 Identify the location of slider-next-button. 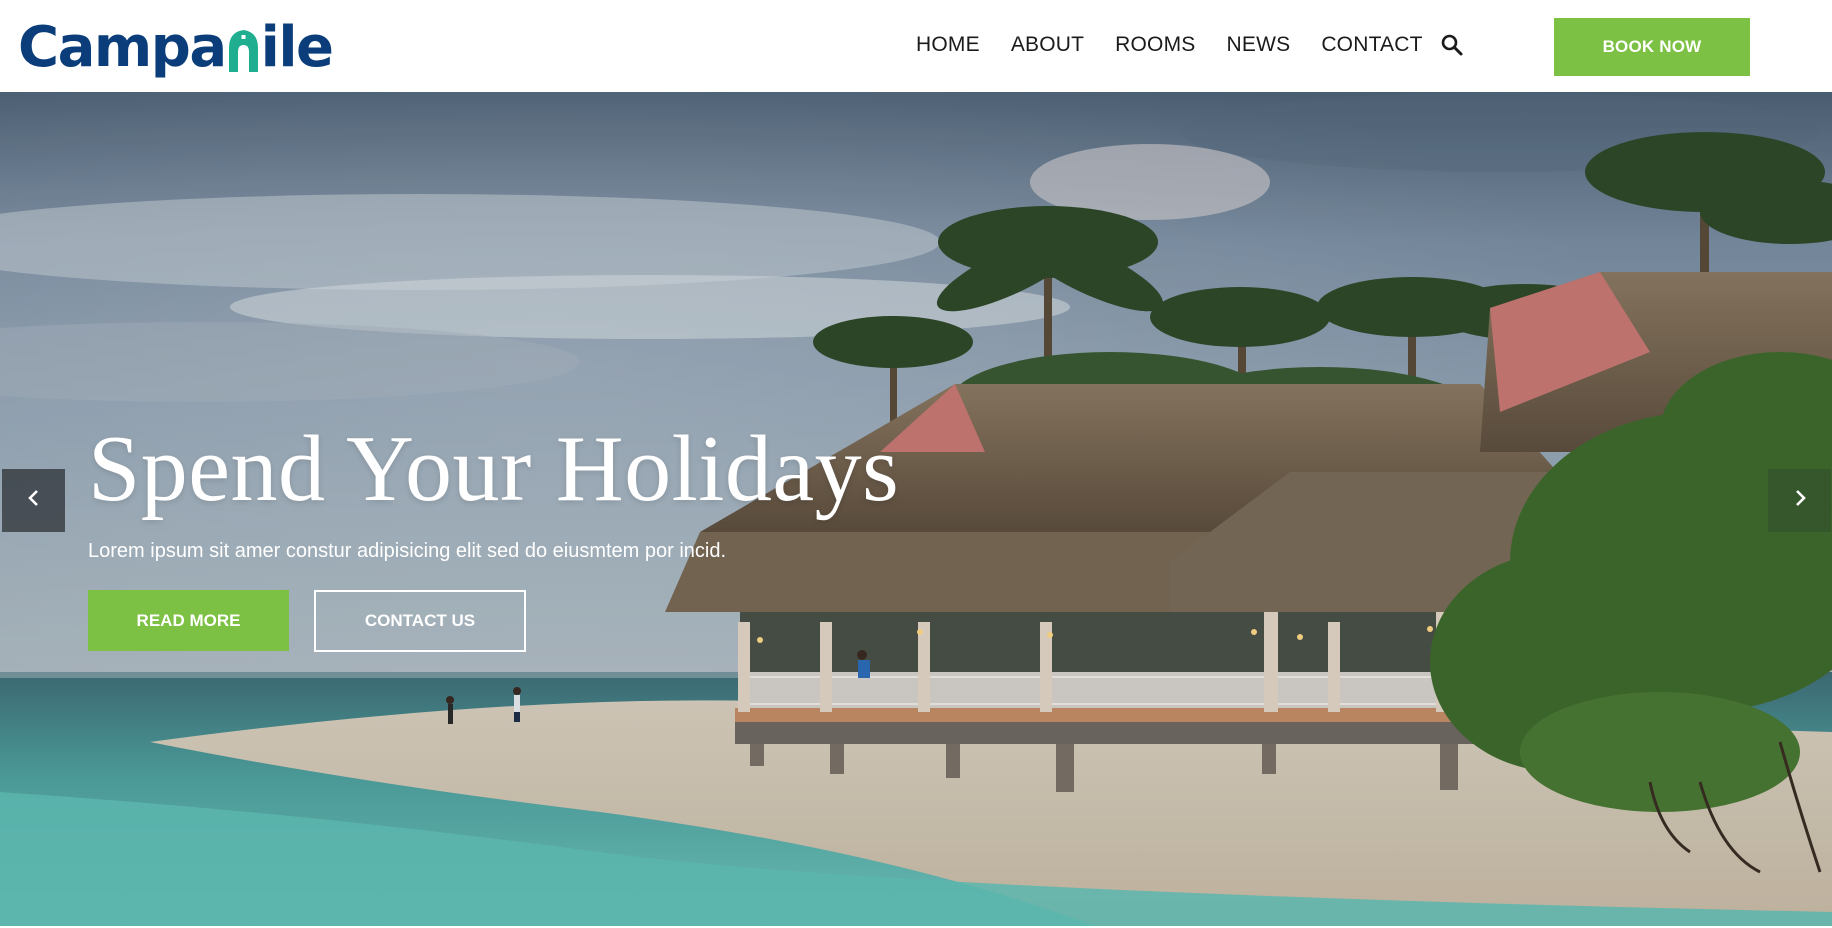
(1799, 500).